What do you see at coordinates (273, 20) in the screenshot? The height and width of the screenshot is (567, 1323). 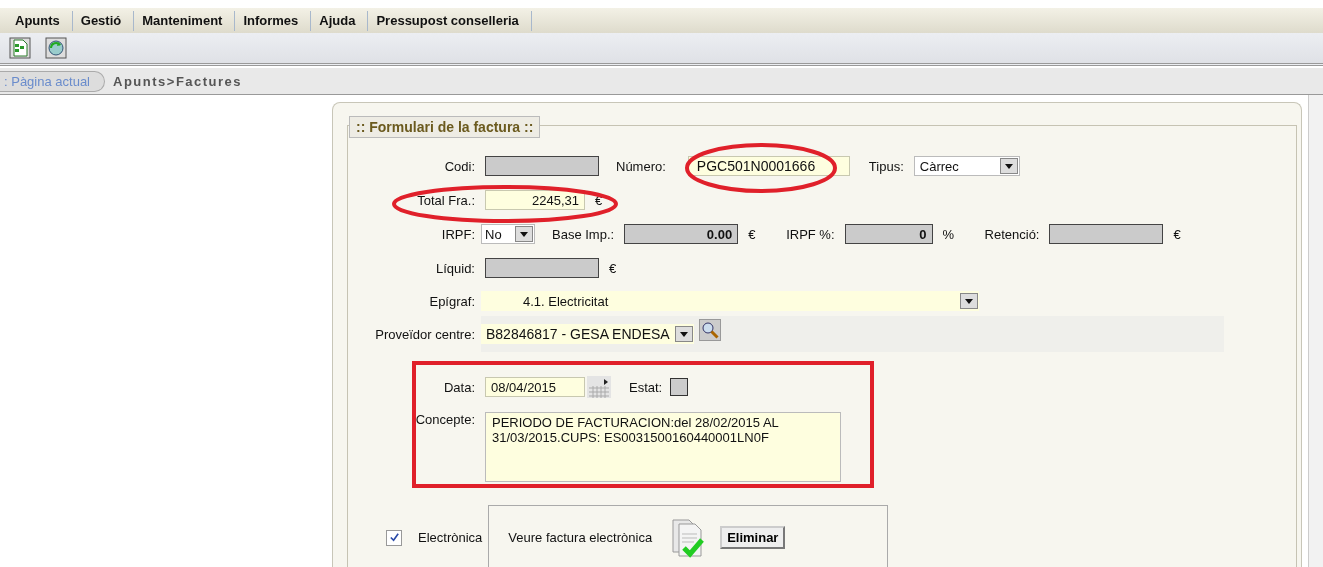 I see `menu-item: Informes` at bounding box center [273, 20].